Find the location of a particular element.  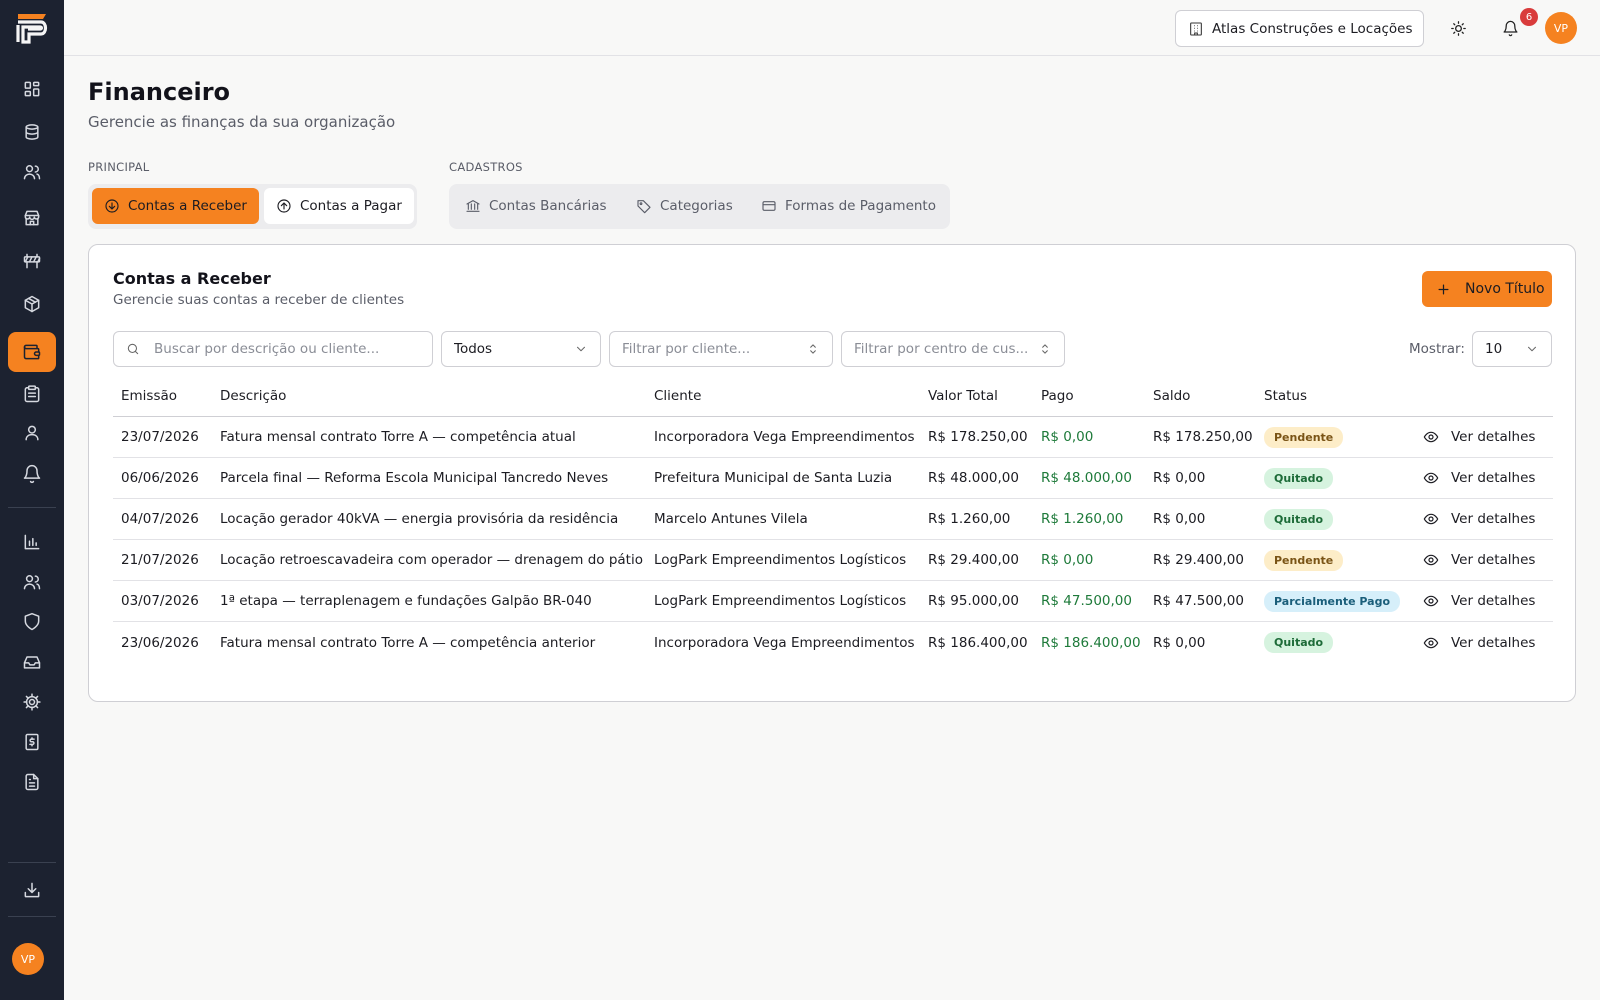

page-size-label: Mostrar: is located at coordinates (1437, 349).